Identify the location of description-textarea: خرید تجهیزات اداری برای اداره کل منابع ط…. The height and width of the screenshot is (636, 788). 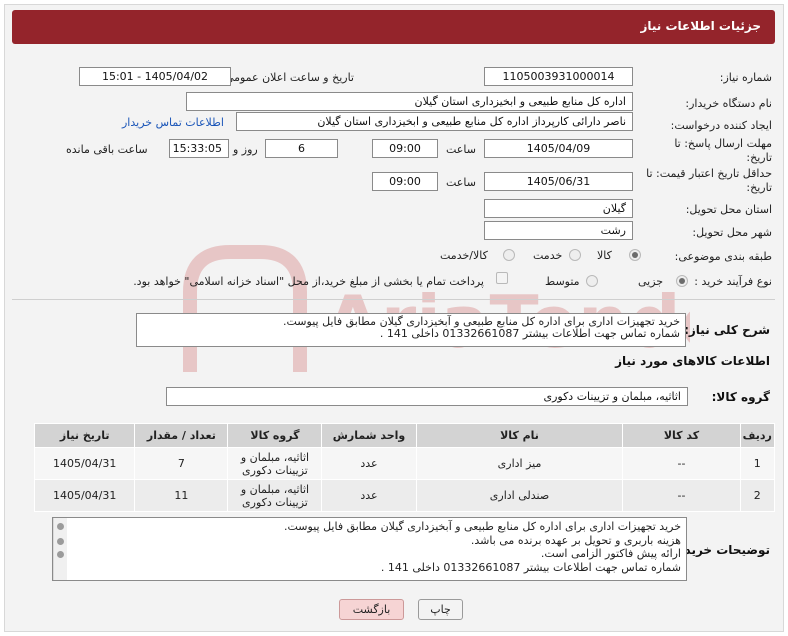
(411, 330).